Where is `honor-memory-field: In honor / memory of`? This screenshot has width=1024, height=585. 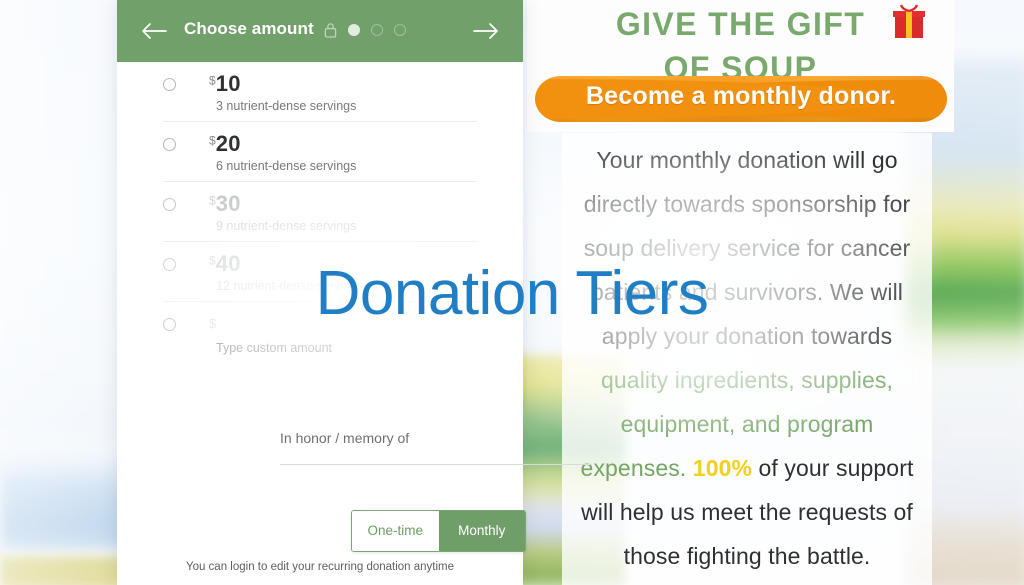 honor-memory-field: In honor / memory of is located at coordinates (436, 447).